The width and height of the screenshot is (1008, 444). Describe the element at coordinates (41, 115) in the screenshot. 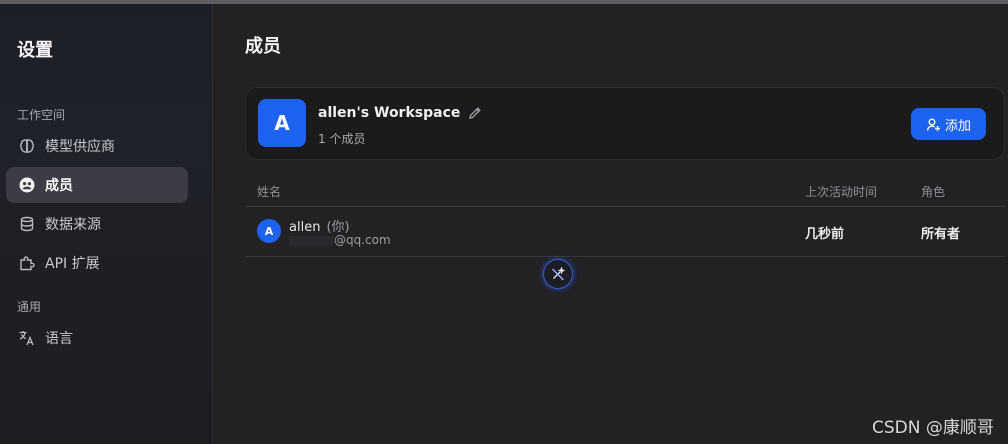

I see `group-label-workspace: 工作空间` at that location.